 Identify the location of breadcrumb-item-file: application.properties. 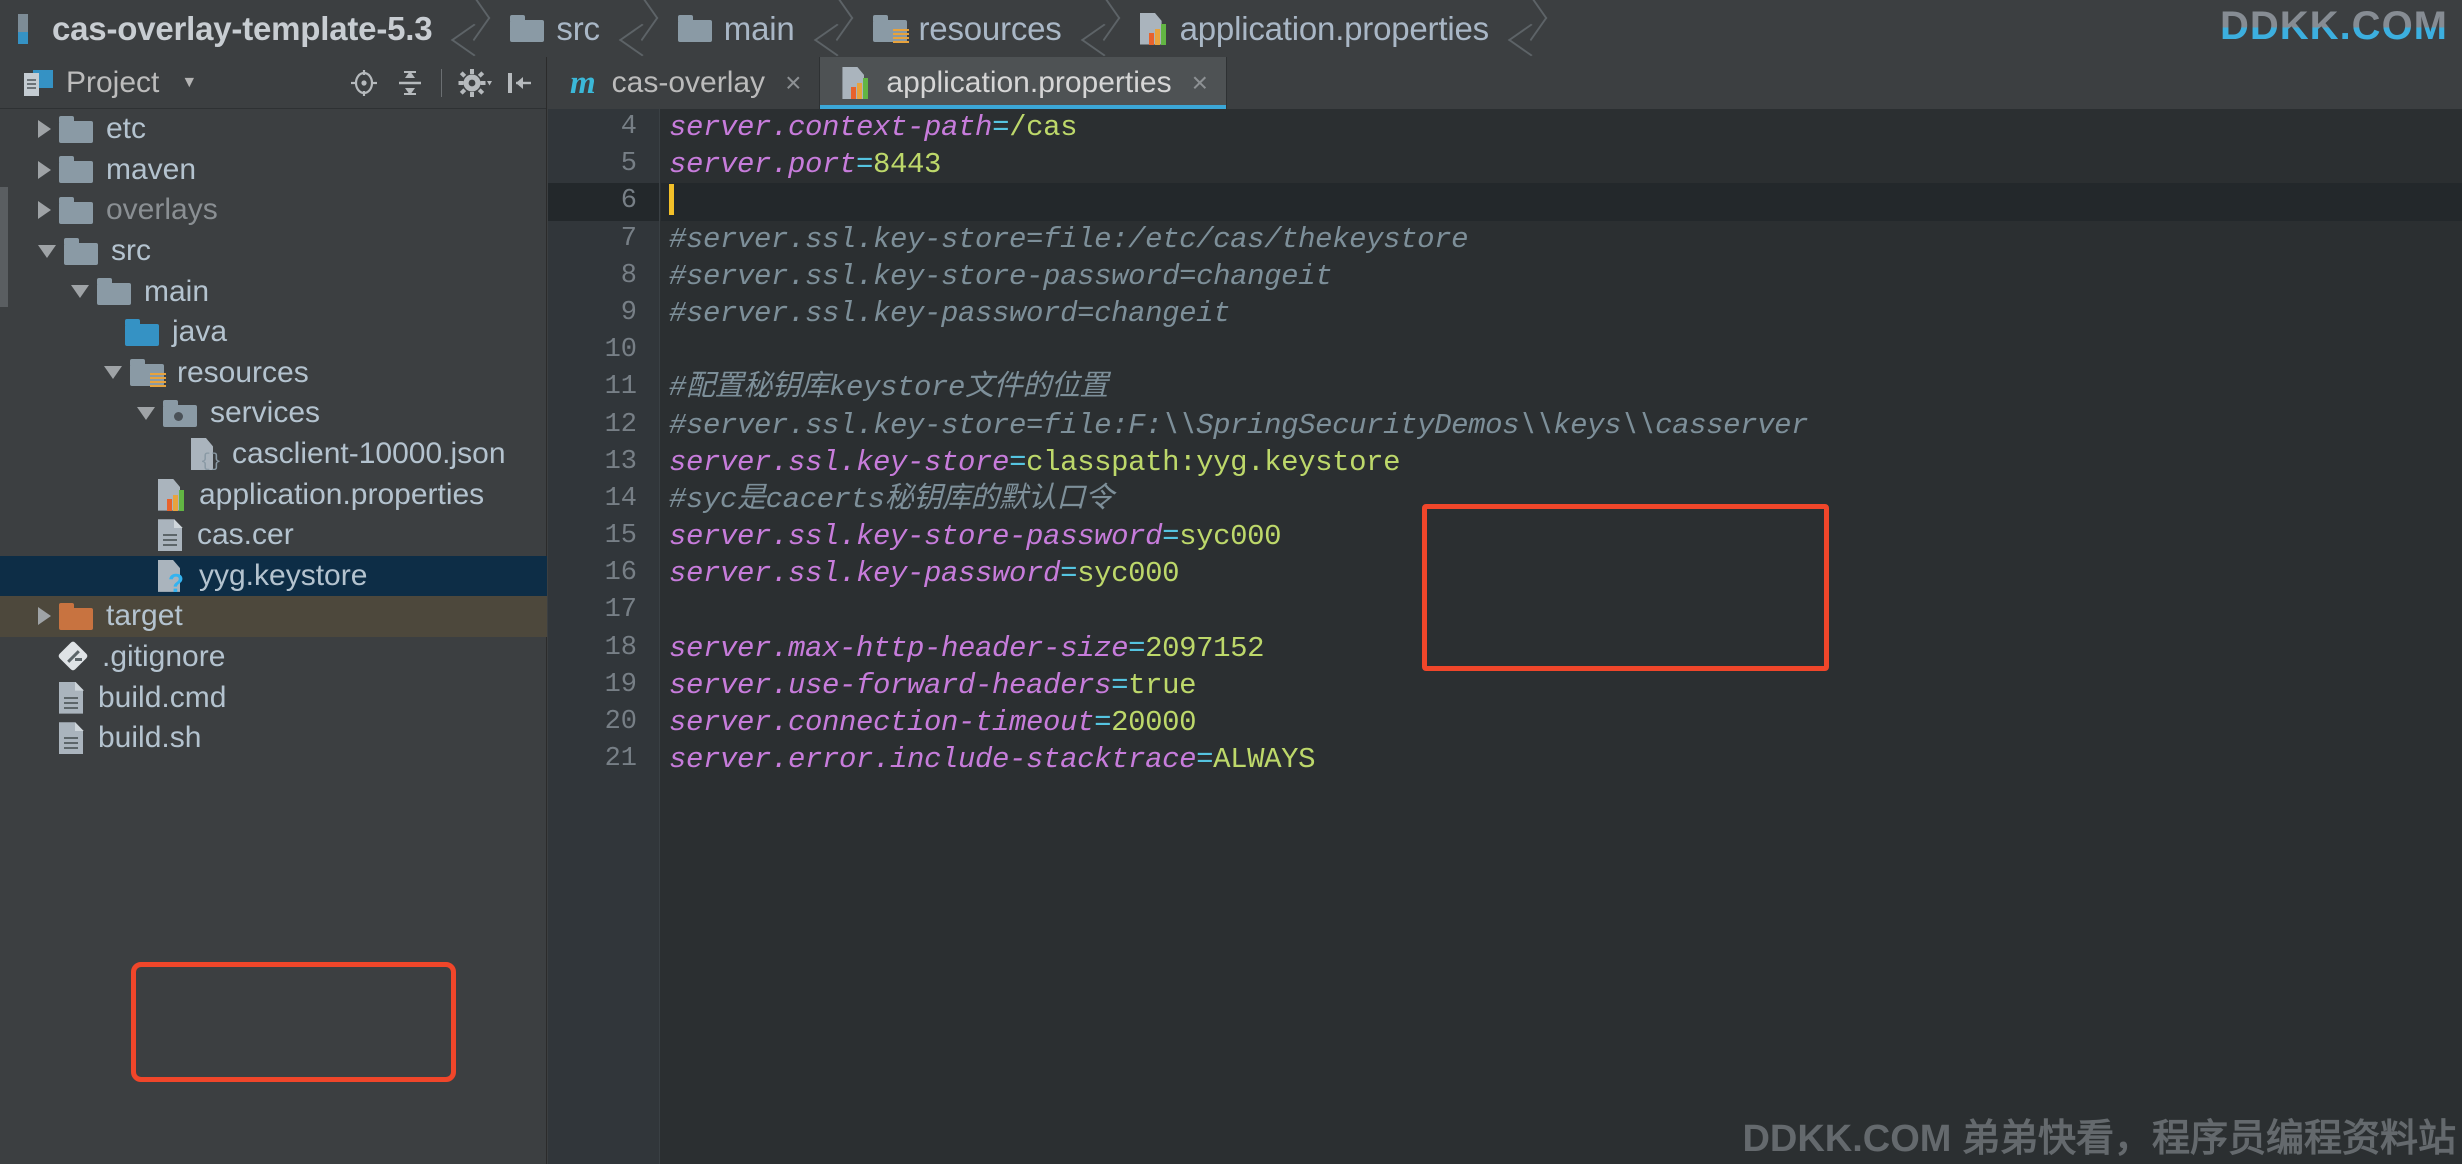
(1318, 28).